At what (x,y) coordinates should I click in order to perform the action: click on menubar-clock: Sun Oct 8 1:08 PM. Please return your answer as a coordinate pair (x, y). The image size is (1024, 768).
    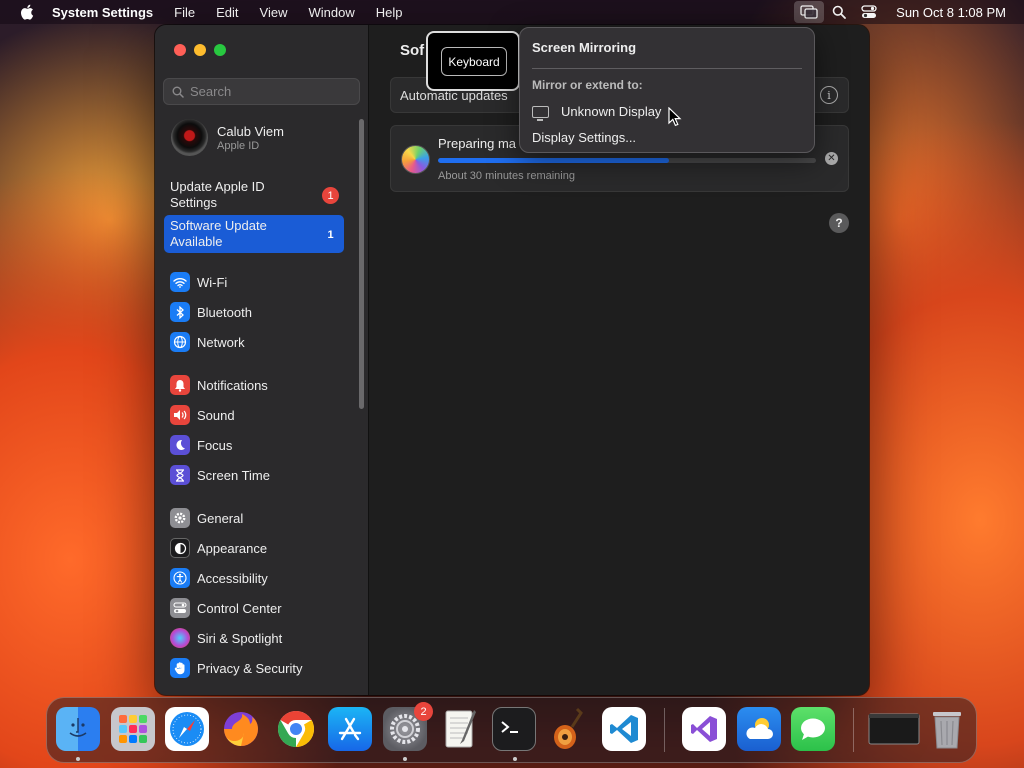
    Looking at the image, I should click on (951, 12).